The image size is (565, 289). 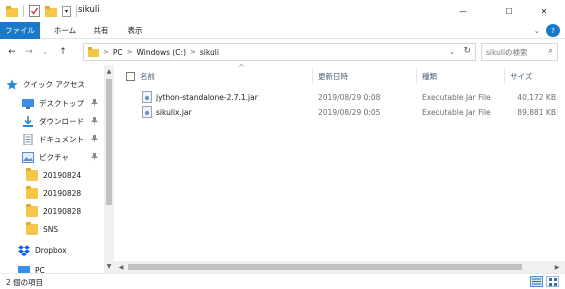 What do you see at coordinates (109, 71) in the screenshot?
I see `scroll-up-icon: ▲` at bounding box center [109, 71].